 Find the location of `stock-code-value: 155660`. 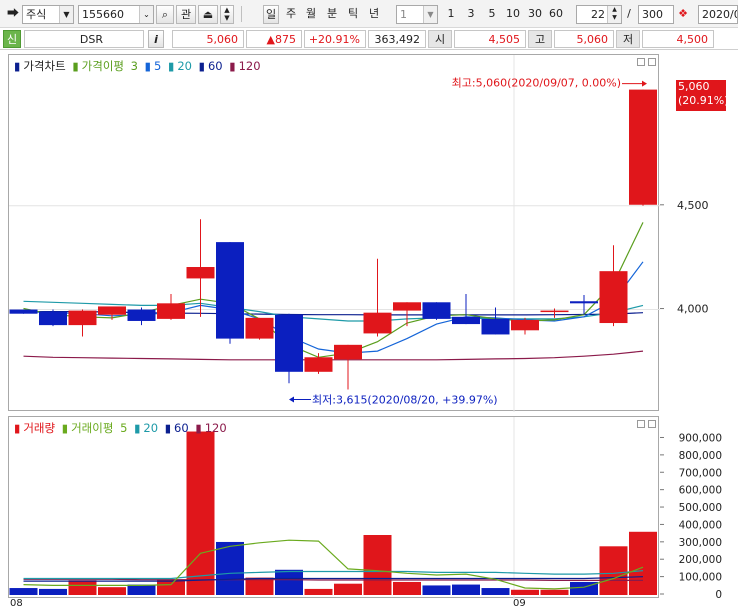

stock-code-value: 155660 is located at coordinates (103, 14).